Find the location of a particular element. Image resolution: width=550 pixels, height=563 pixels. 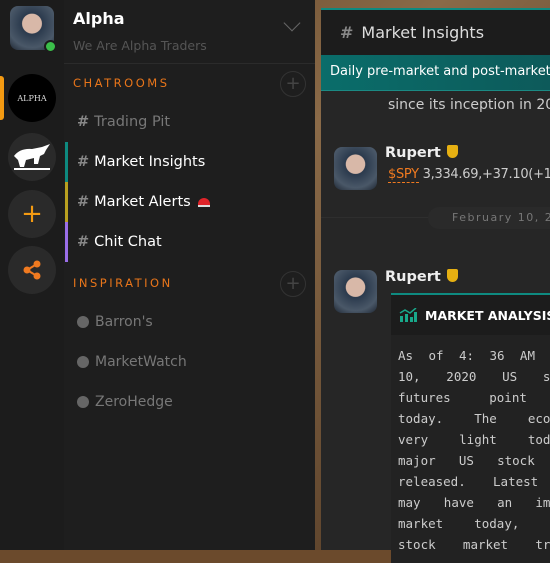

bull-icon is located at coordinates (32, 157).